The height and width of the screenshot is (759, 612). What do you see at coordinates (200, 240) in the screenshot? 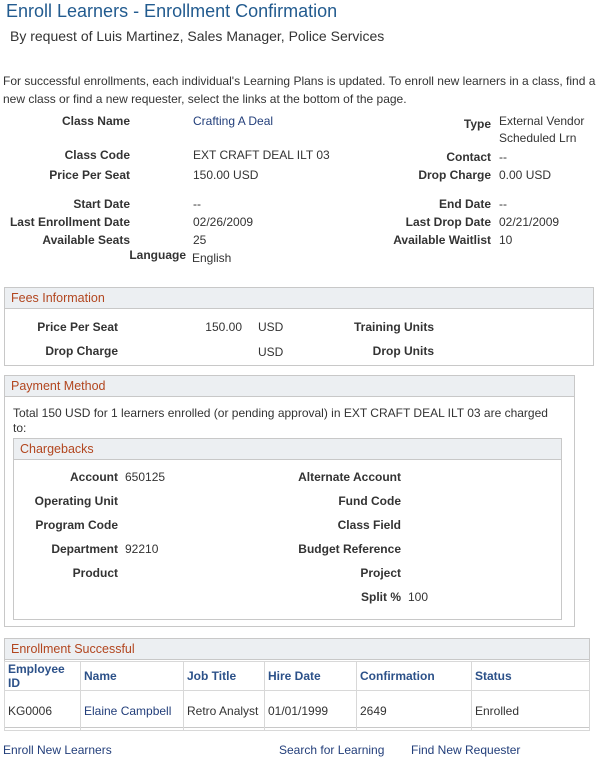
I see `available-seats-value: 25` at bounding box center [200, 240].